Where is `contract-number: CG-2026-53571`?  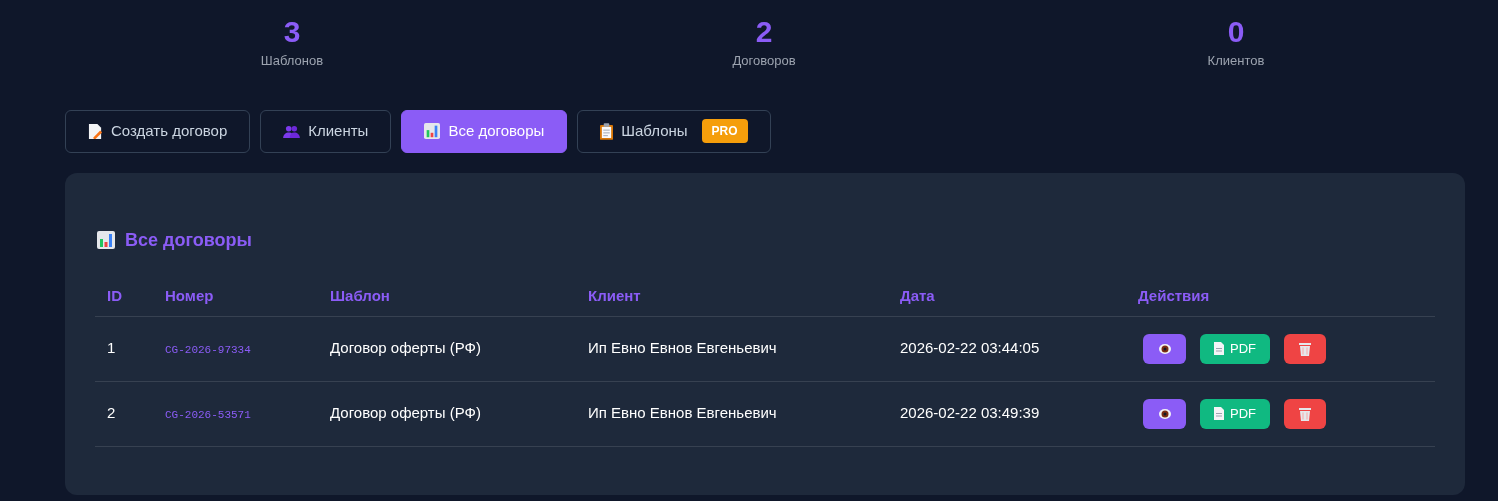 contract-number: CG-2026-53571 is located at coordinates (208, 415).